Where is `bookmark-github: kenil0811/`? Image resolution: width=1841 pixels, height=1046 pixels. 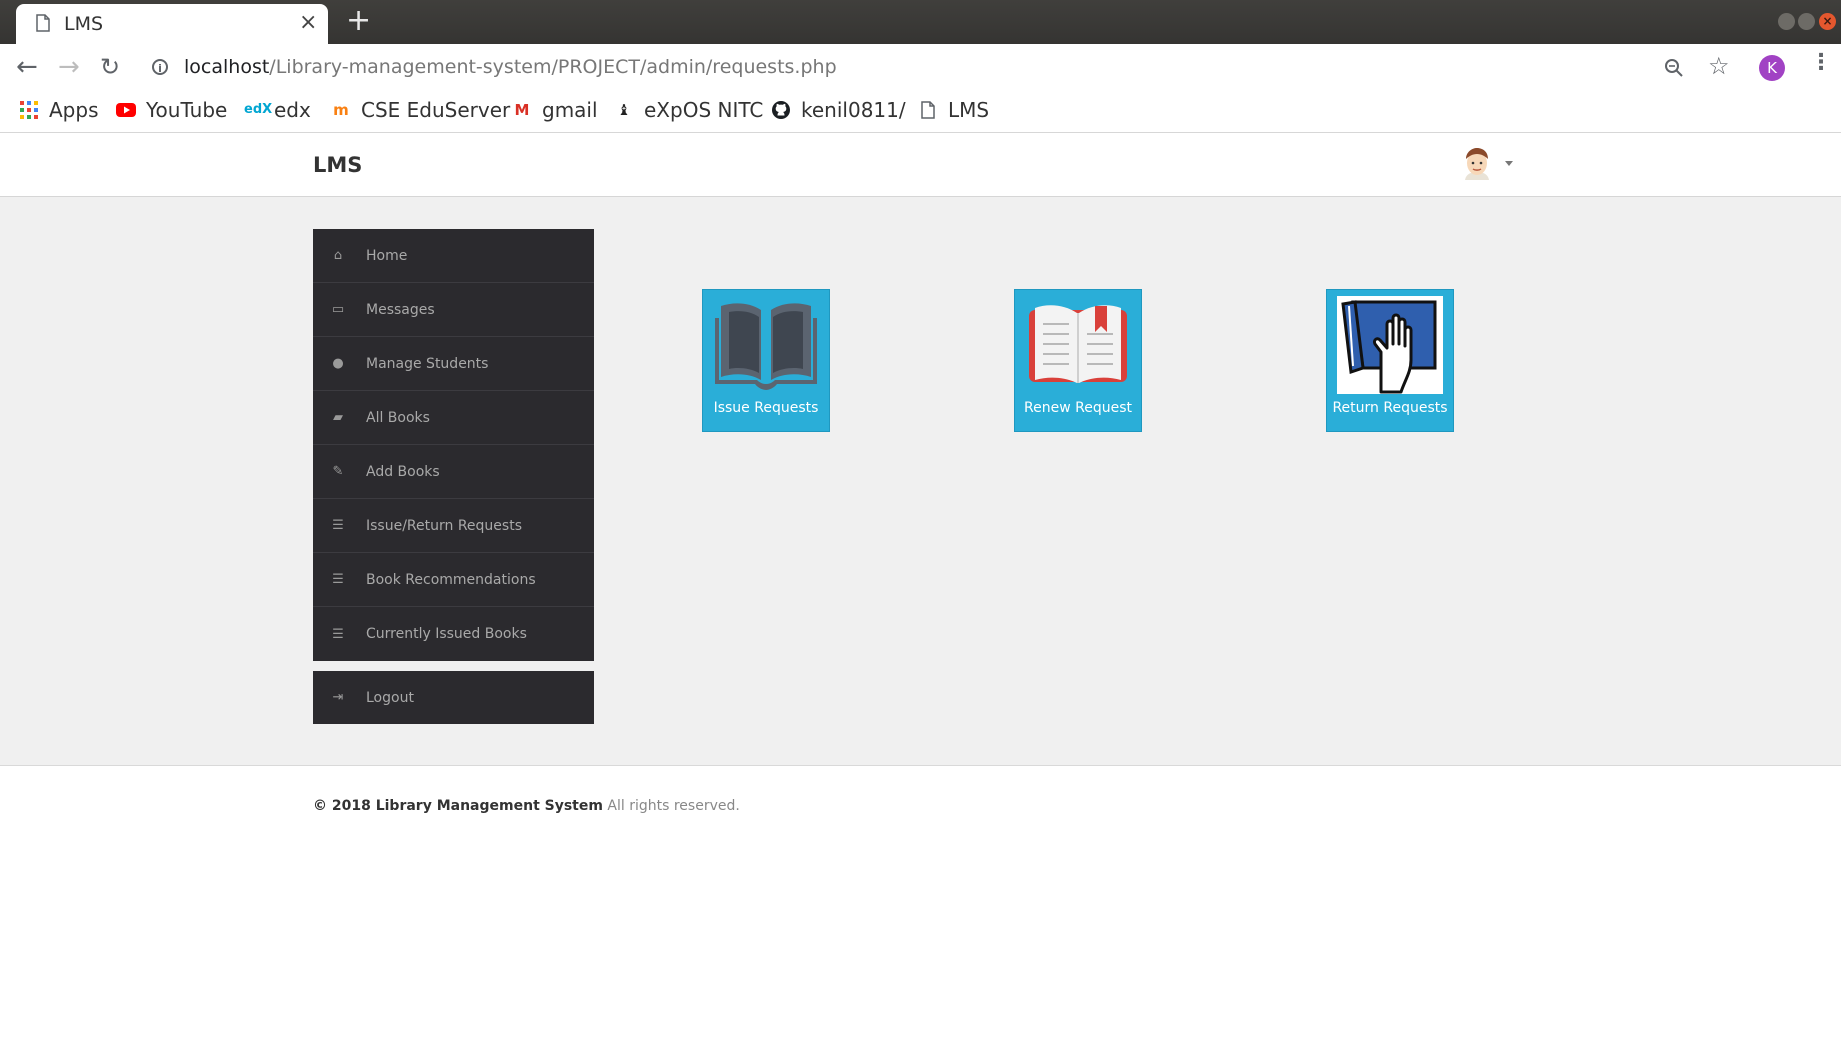
bookmark-github: kenil0811/ is located at coordinates (838, 110).